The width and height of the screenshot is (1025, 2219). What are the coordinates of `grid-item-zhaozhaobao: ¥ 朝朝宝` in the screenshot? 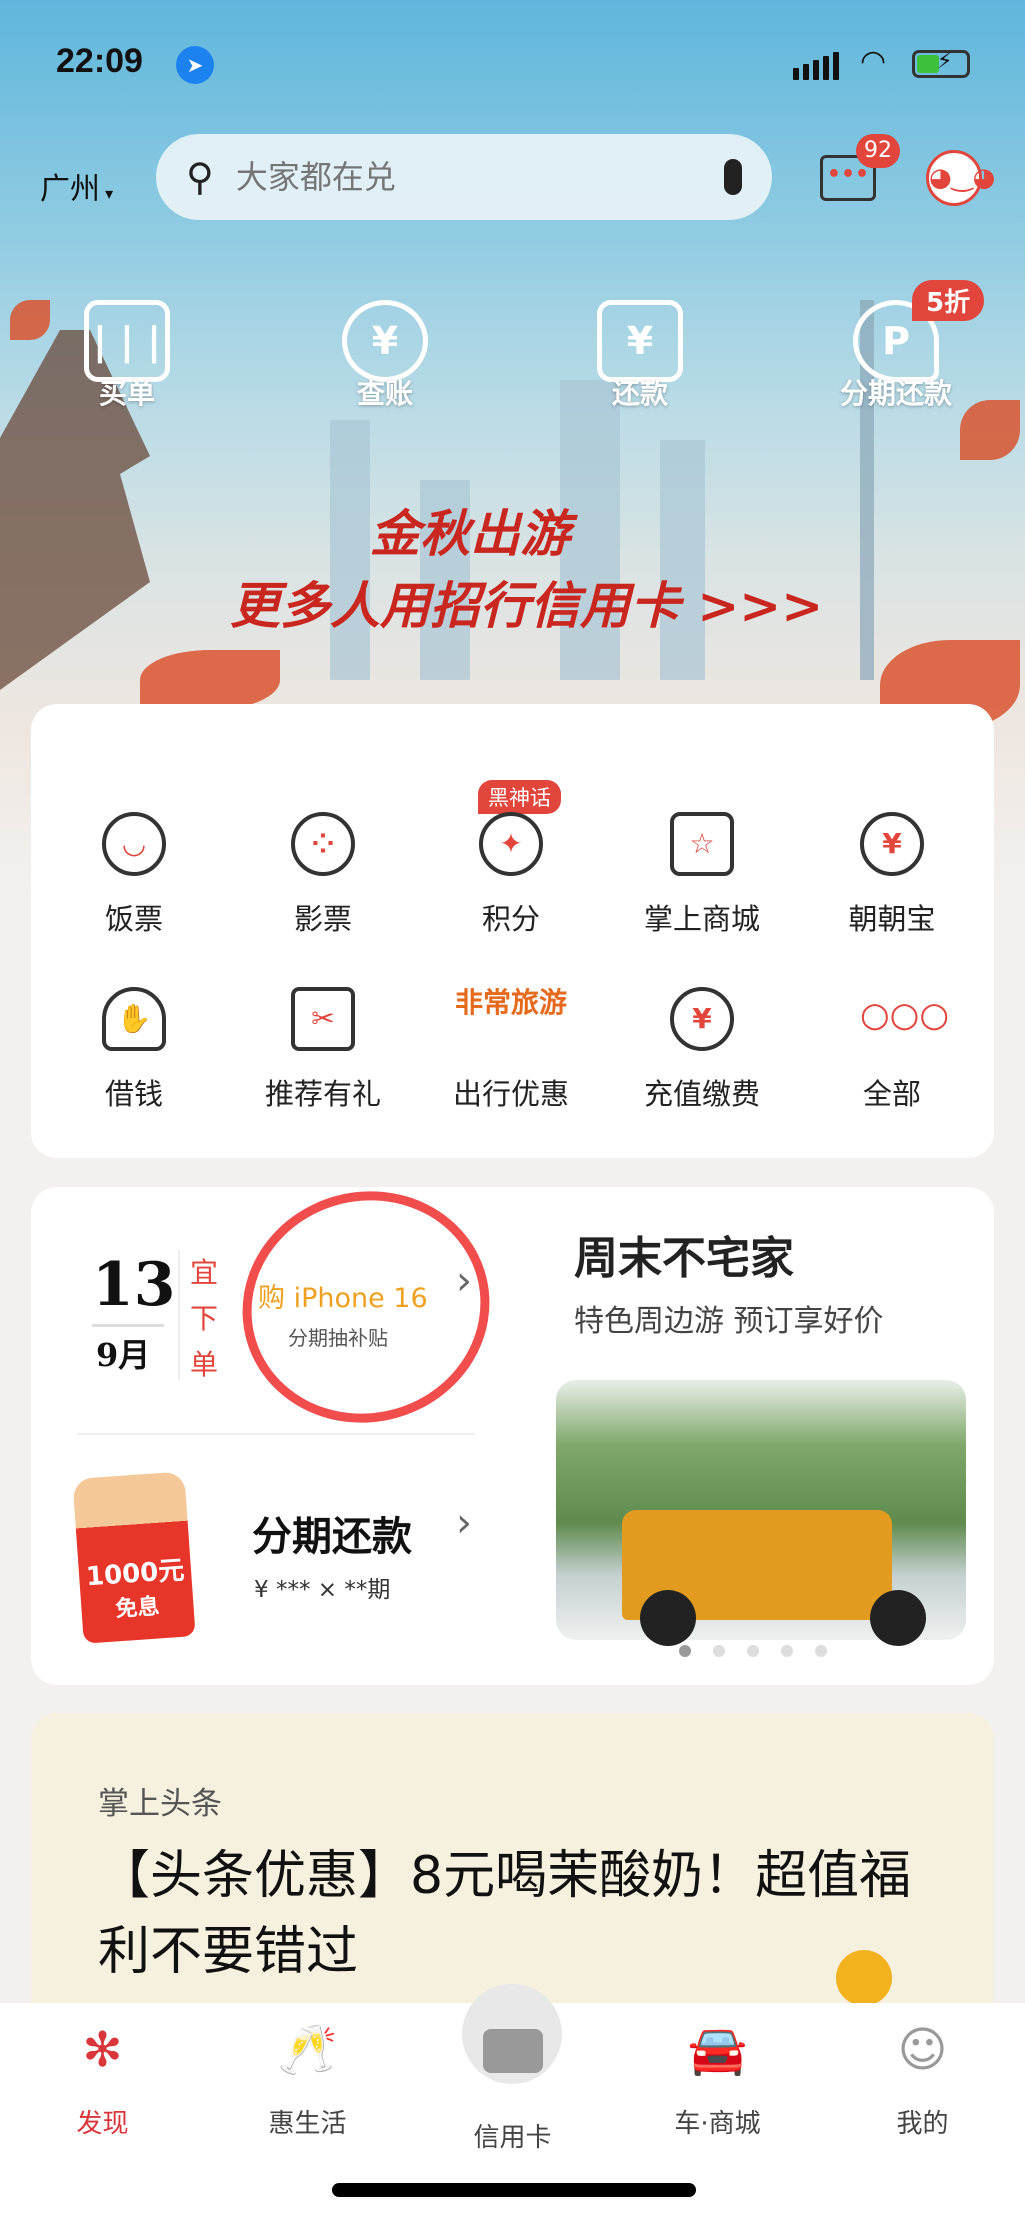 It's located at (892, 875).